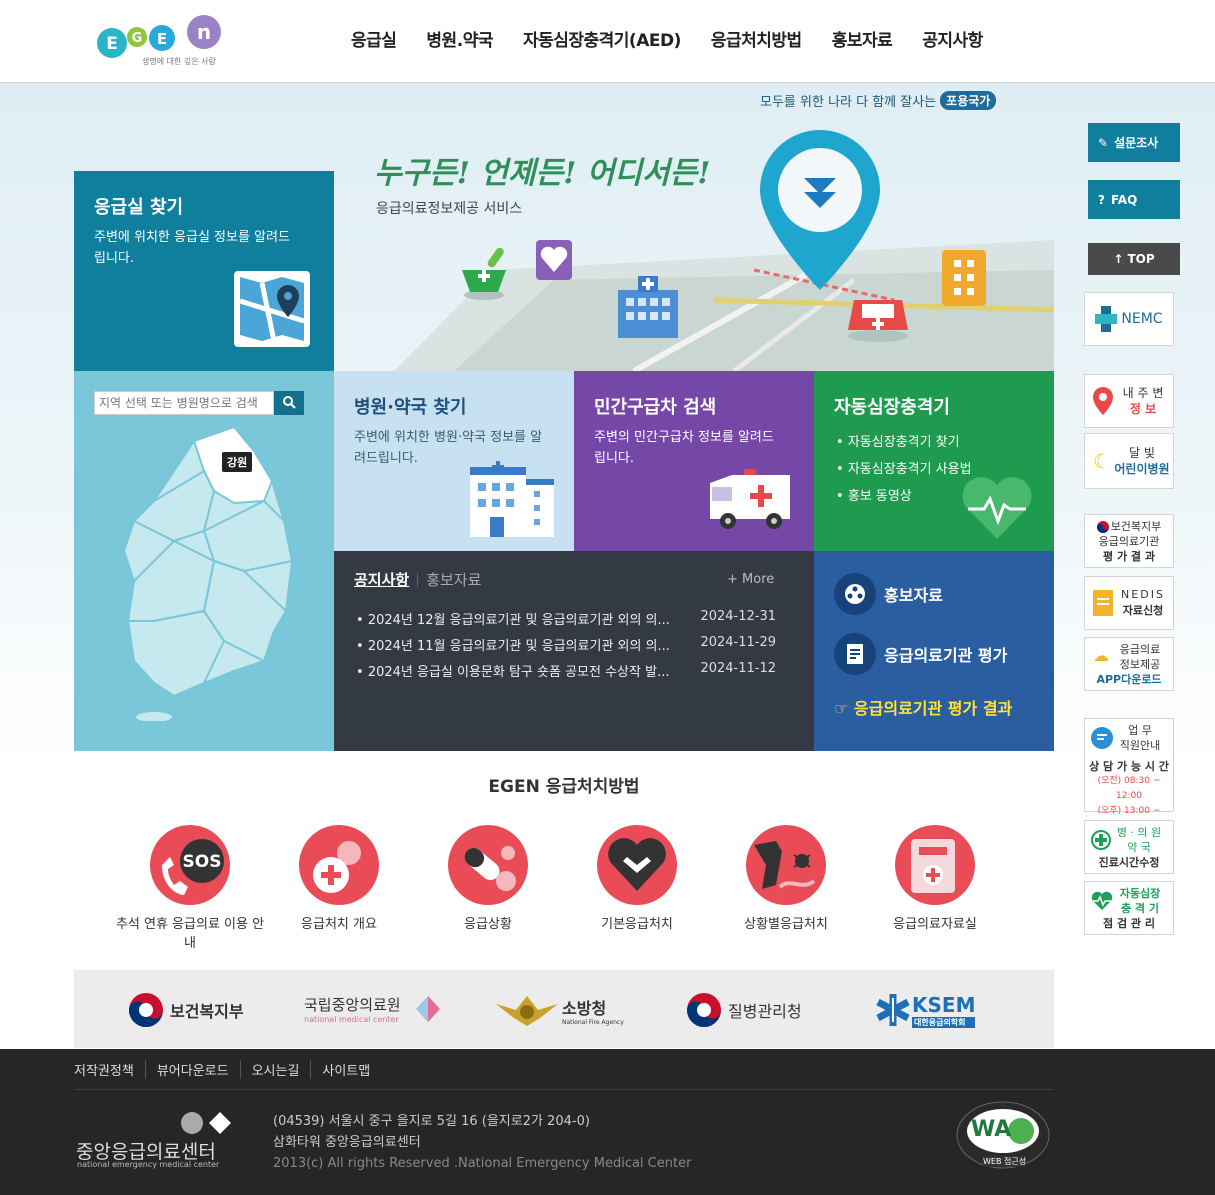 This screenshot has width=1215, height=1195. I want to click on promo-panel: 홍보자료 응급의료기관 평가 ☞ 응급의료기관 평가 결과, so click(934, 651).